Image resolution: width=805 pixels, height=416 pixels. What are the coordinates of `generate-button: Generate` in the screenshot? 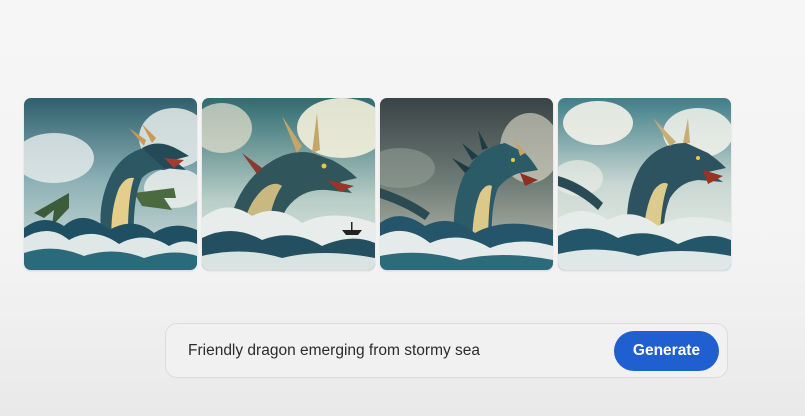 It's located at (666, 351).